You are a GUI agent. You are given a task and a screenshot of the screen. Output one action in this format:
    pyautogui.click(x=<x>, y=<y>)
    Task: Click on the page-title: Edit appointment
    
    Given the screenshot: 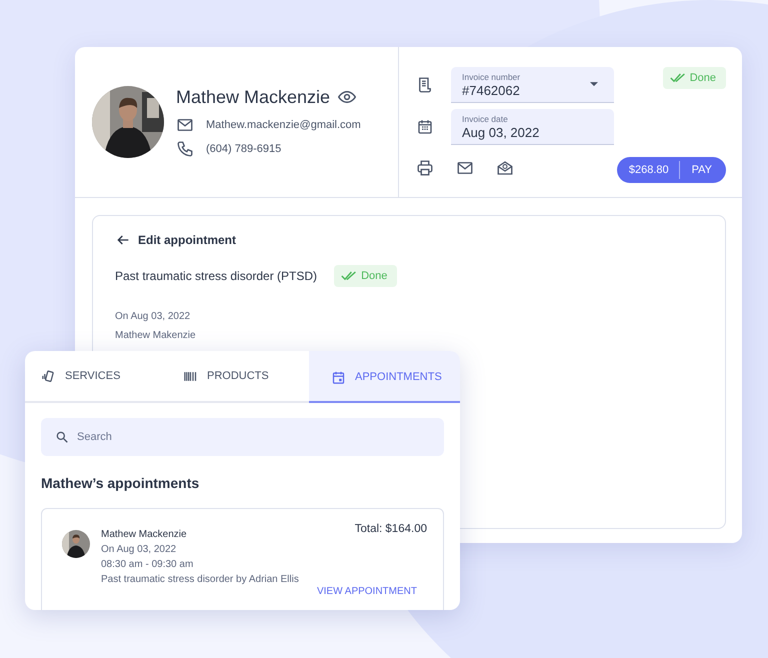 What is the action you would take?
    pyautogui.click(x=187, y=240)
    